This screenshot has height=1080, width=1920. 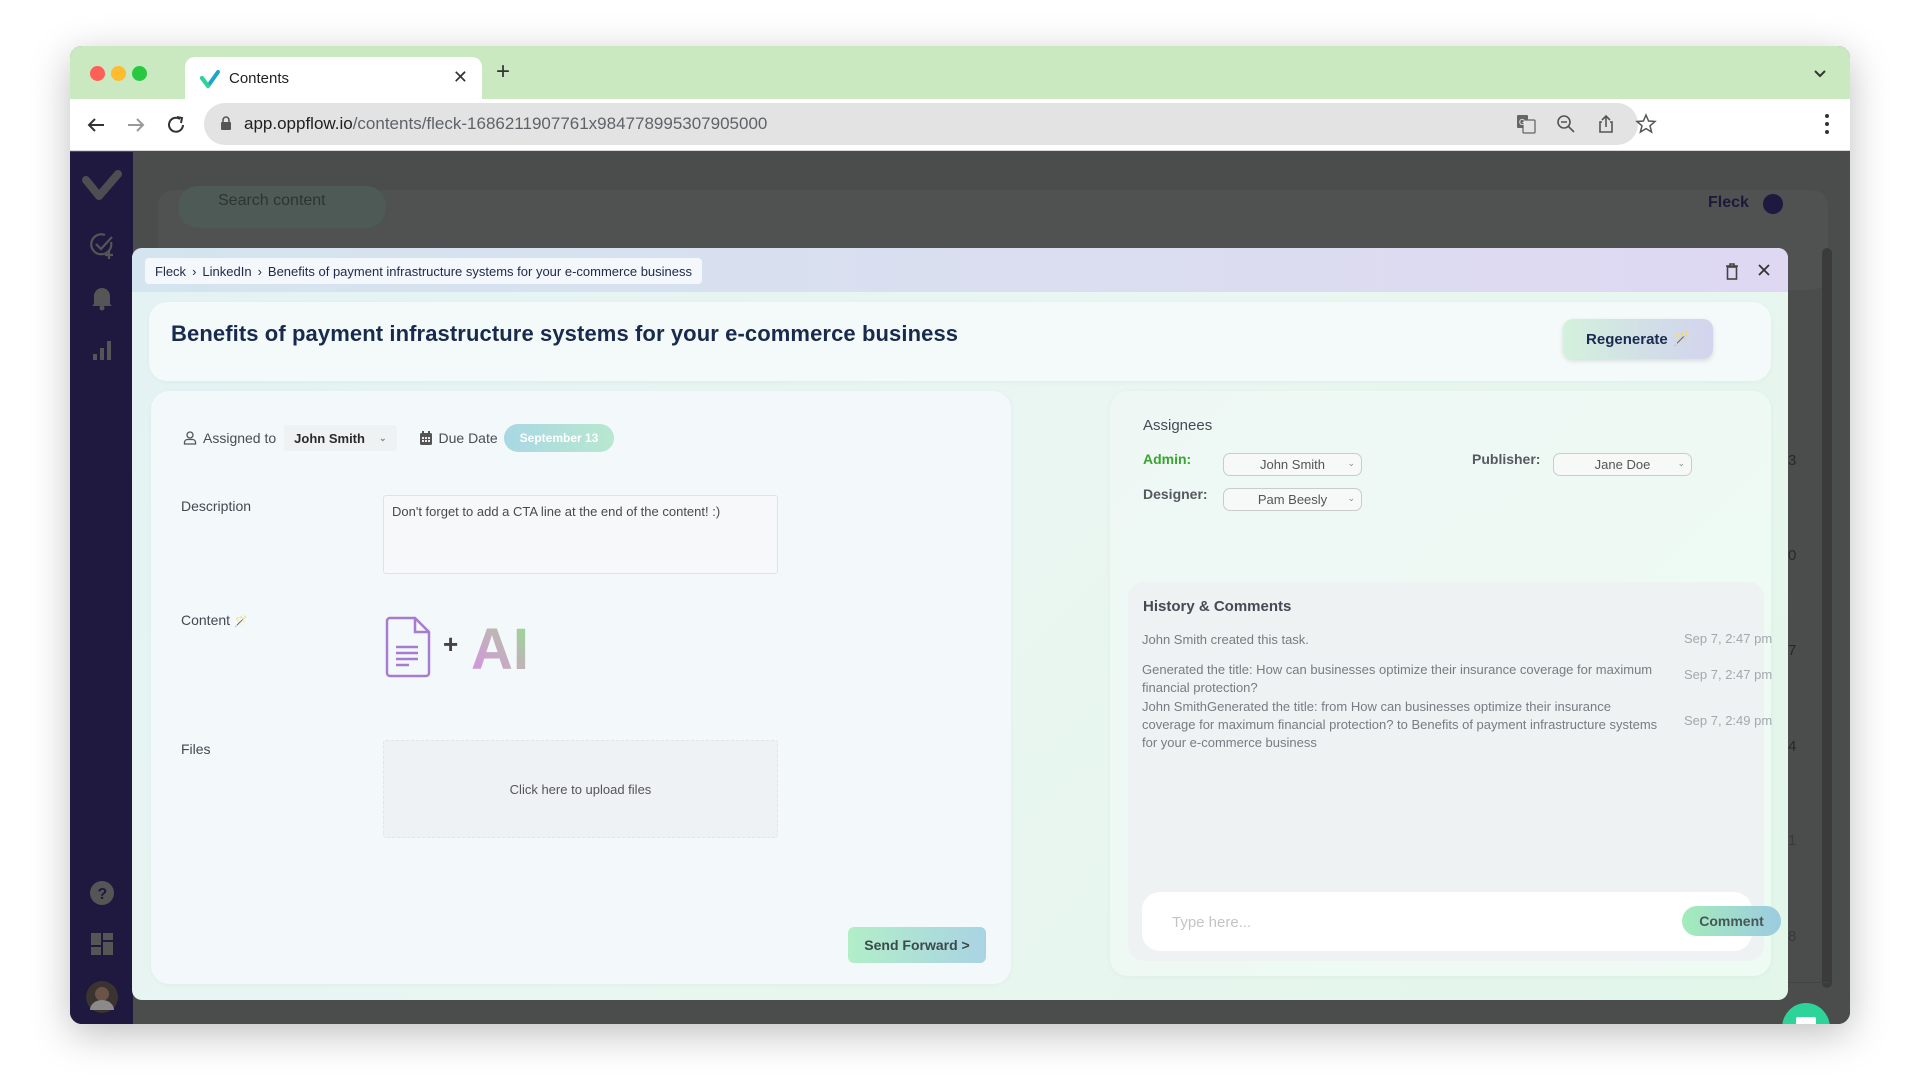 I want to click on background-calendar-digit: 1, so click(x=1792, y=840).